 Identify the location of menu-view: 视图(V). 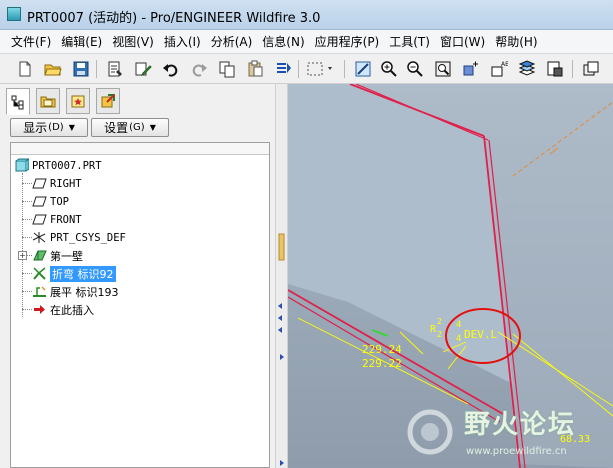
(133, 41).